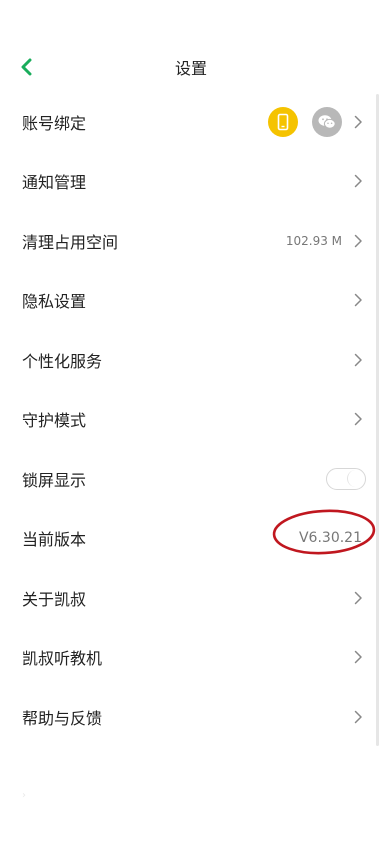  Describe the element at coordinates (191, 658) in the screenshot. I see `settings-item-teaching-device: 凯叔听教机` at that location.